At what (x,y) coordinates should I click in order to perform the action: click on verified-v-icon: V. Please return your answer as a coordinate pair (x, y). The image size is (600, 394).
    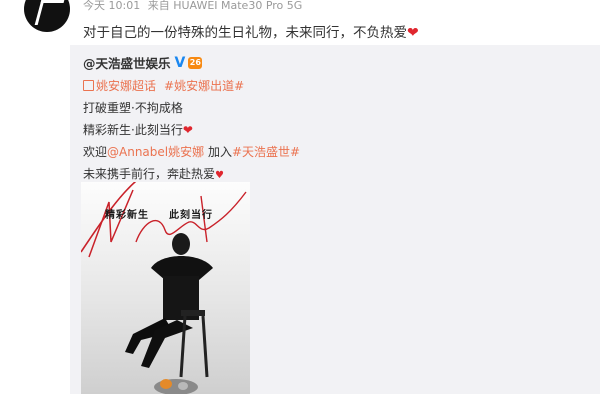
    Looking at the image, I should click on (180, 62).